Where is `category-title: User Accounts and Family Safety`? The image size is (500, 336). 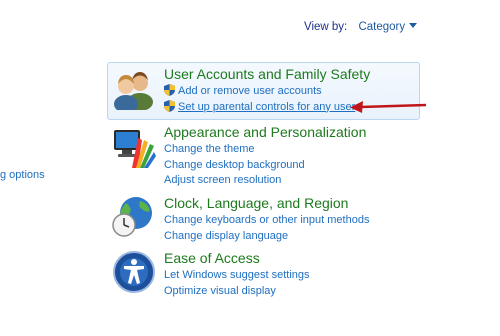 category-title: User Accounts and Family Safety is located at coordinates (267, 74).